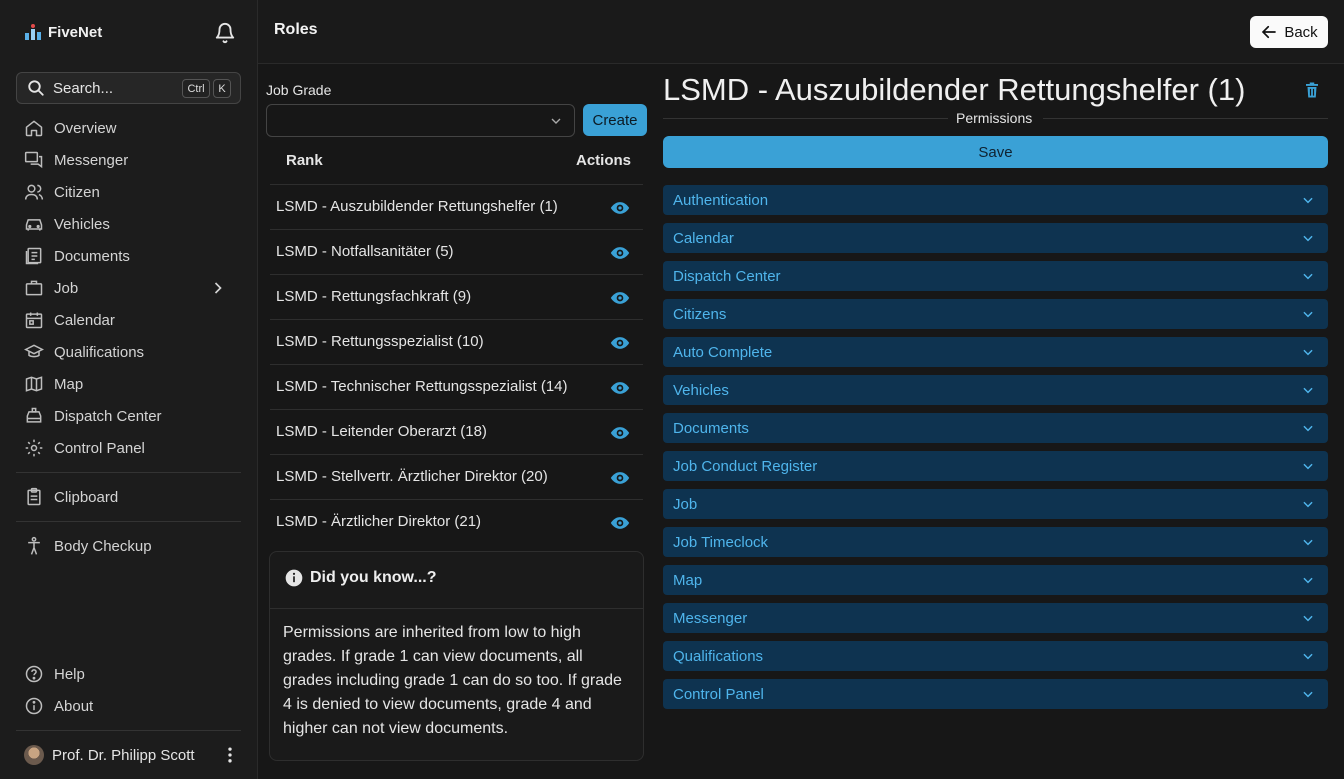 The width and height of the screenshot is (1344, 779). What do you see at coordinates (995, 618) in the screenshot?
I see `accordion-messenger: Messenger` at bounding box center [995, 618].